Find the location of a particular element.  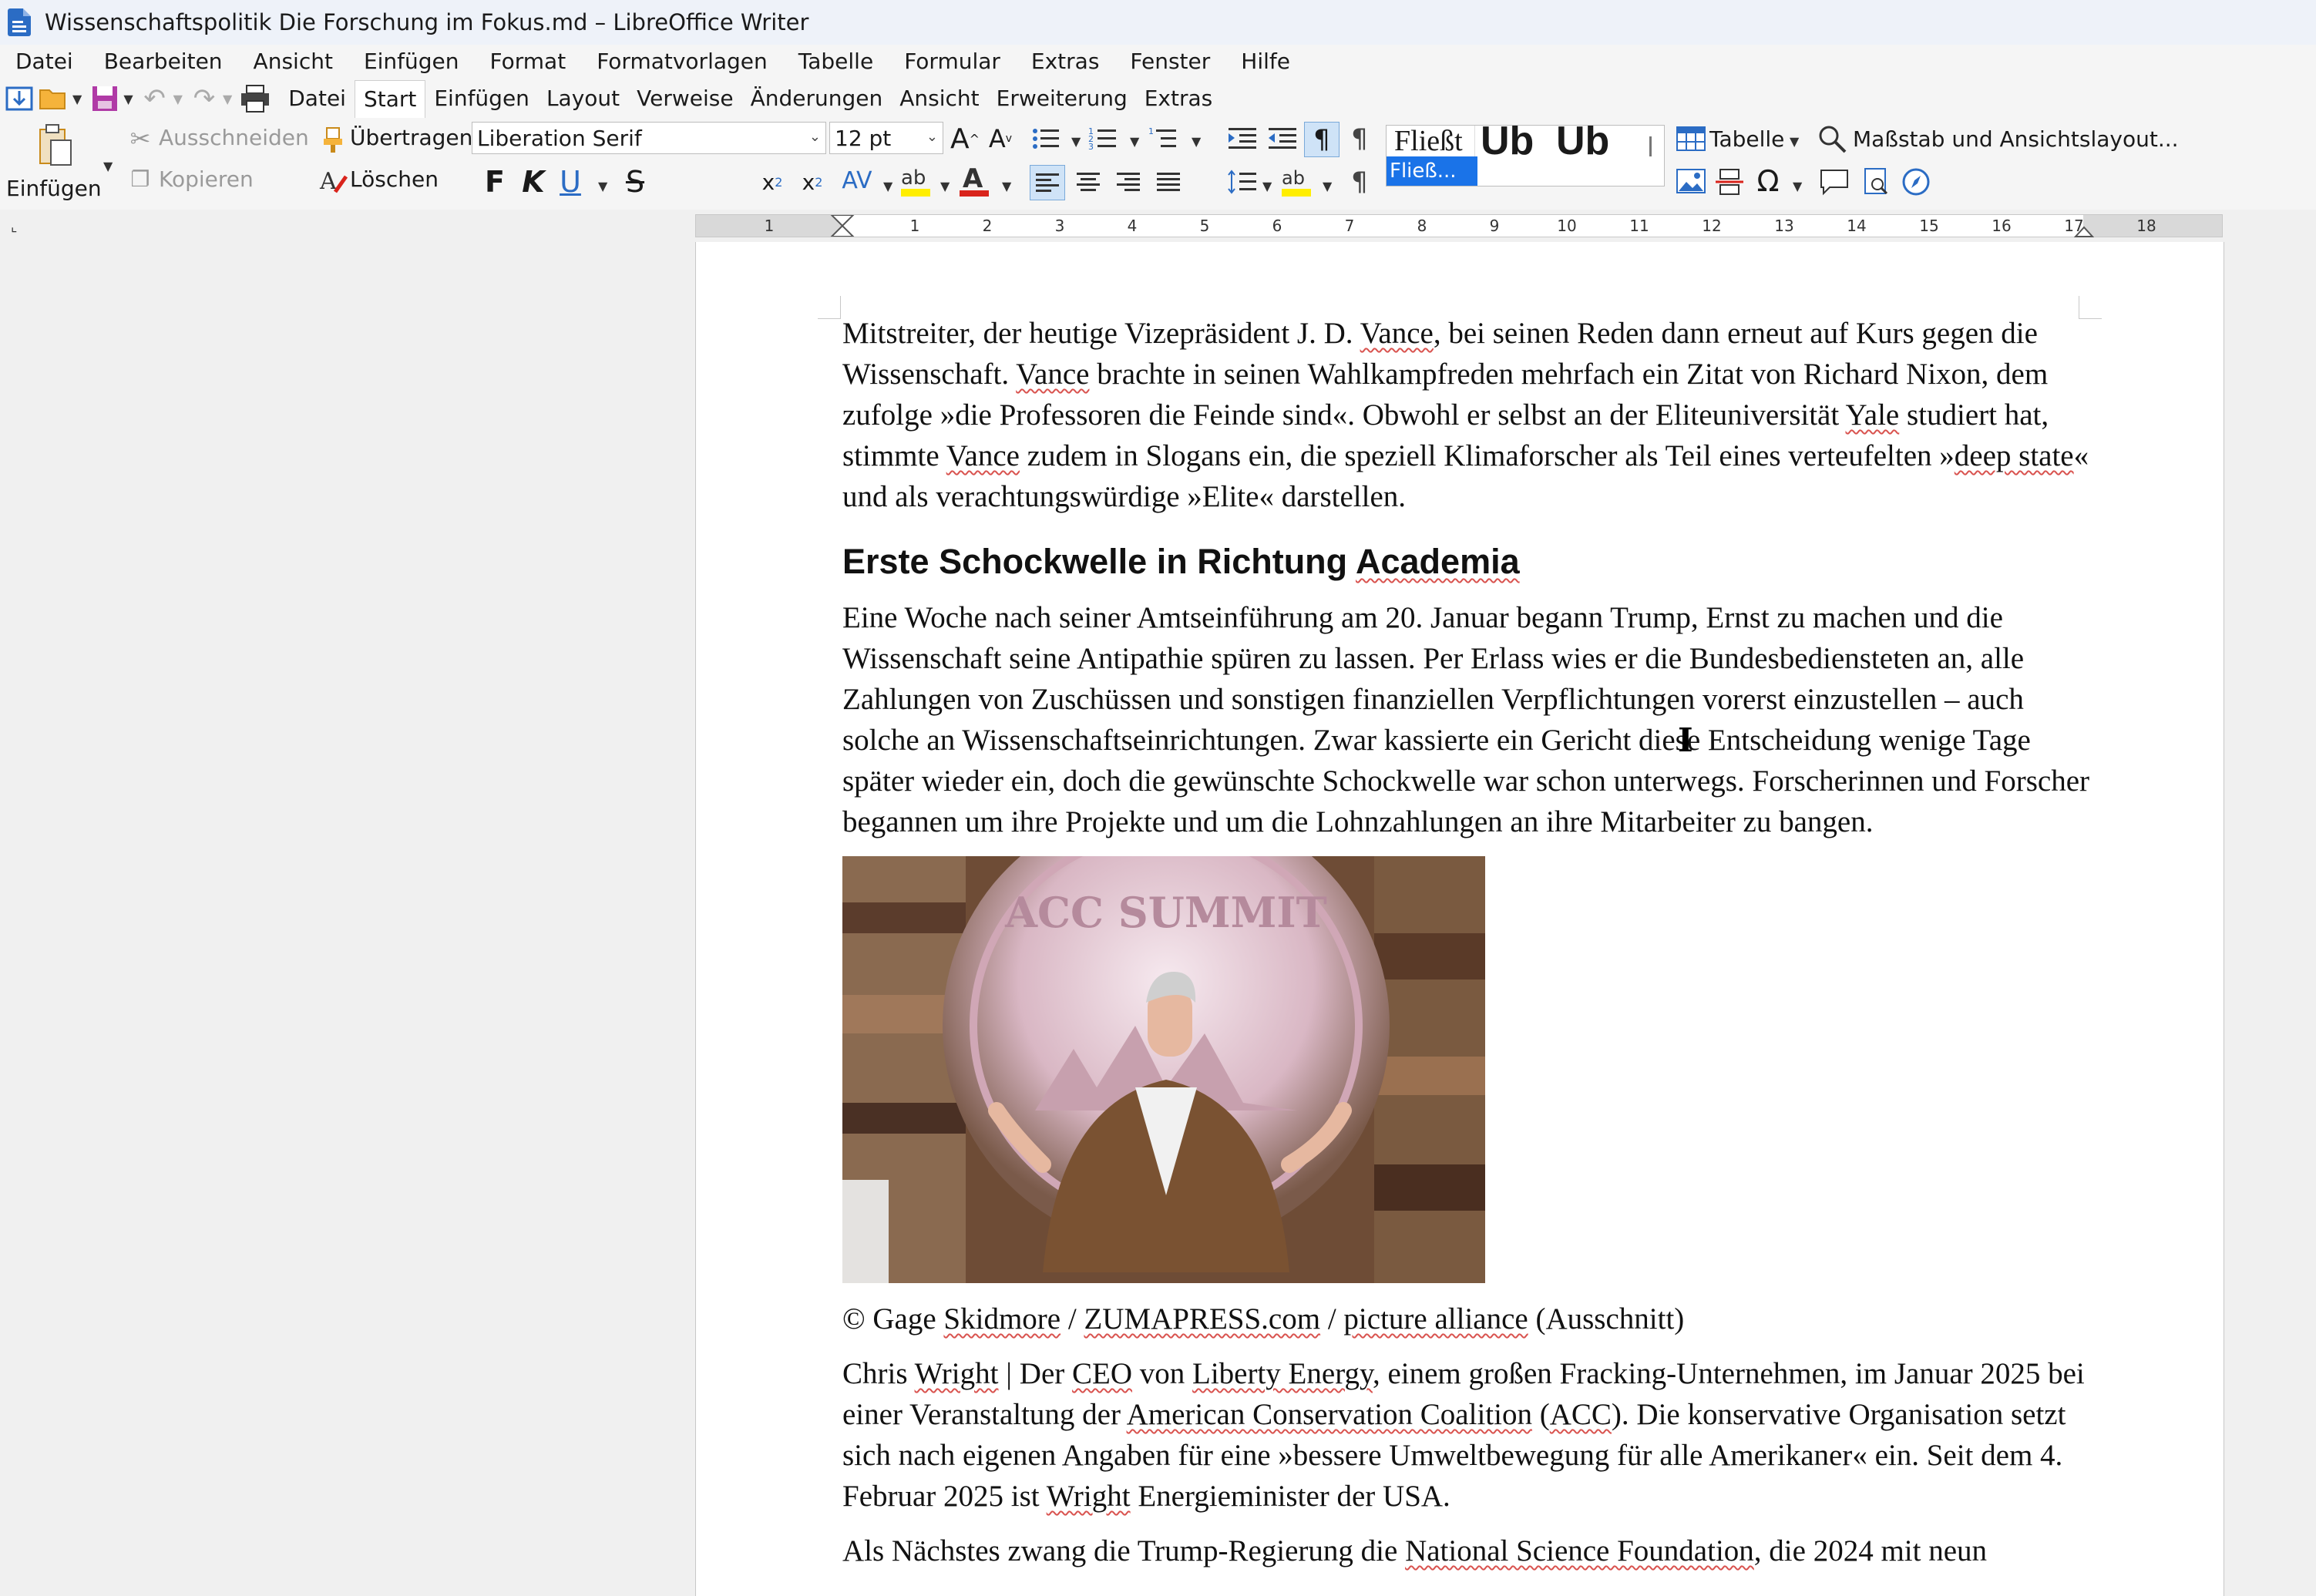

menu-ansicht: Ansicht is located at coordinates (293, 62).